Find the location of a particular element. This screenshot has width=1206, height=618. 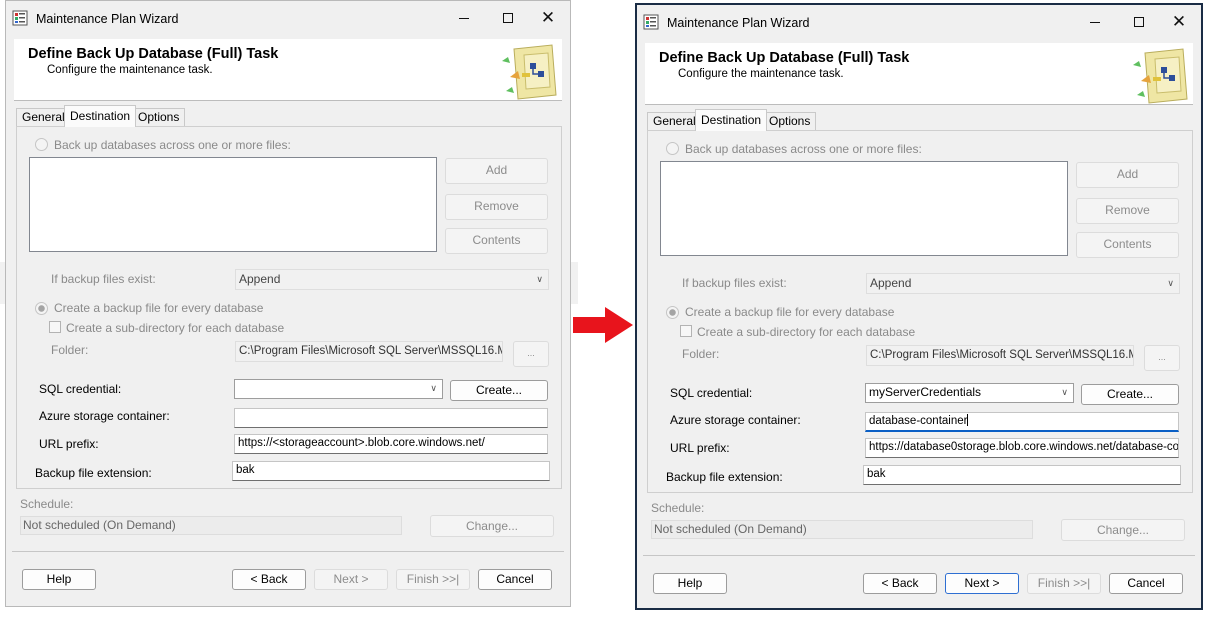

sql-credential-dropdown: myServerCredentials ∨ is located at coordinates (969, 393).